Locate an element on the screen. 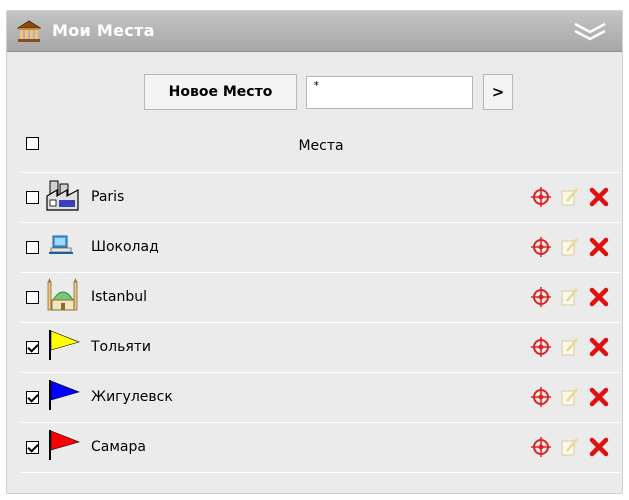 The image size is (629, 500). place-label: Istanbul is located at coordinates (119, 297).